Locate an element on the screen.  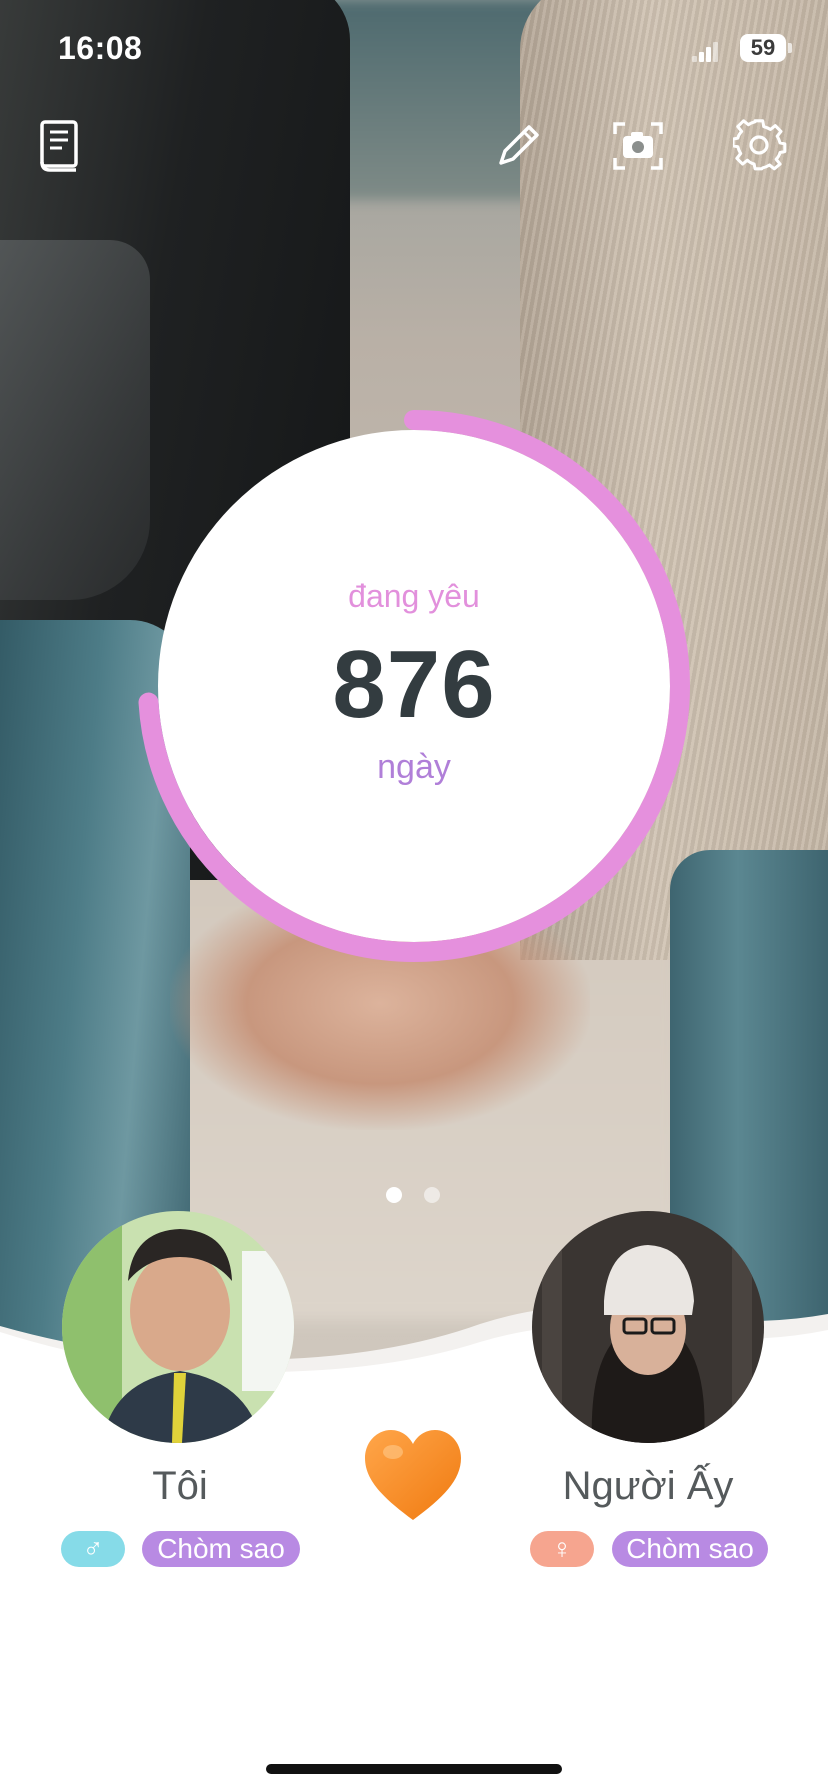
status-bar: 16:08 59 is located at coordinates (414, 50).